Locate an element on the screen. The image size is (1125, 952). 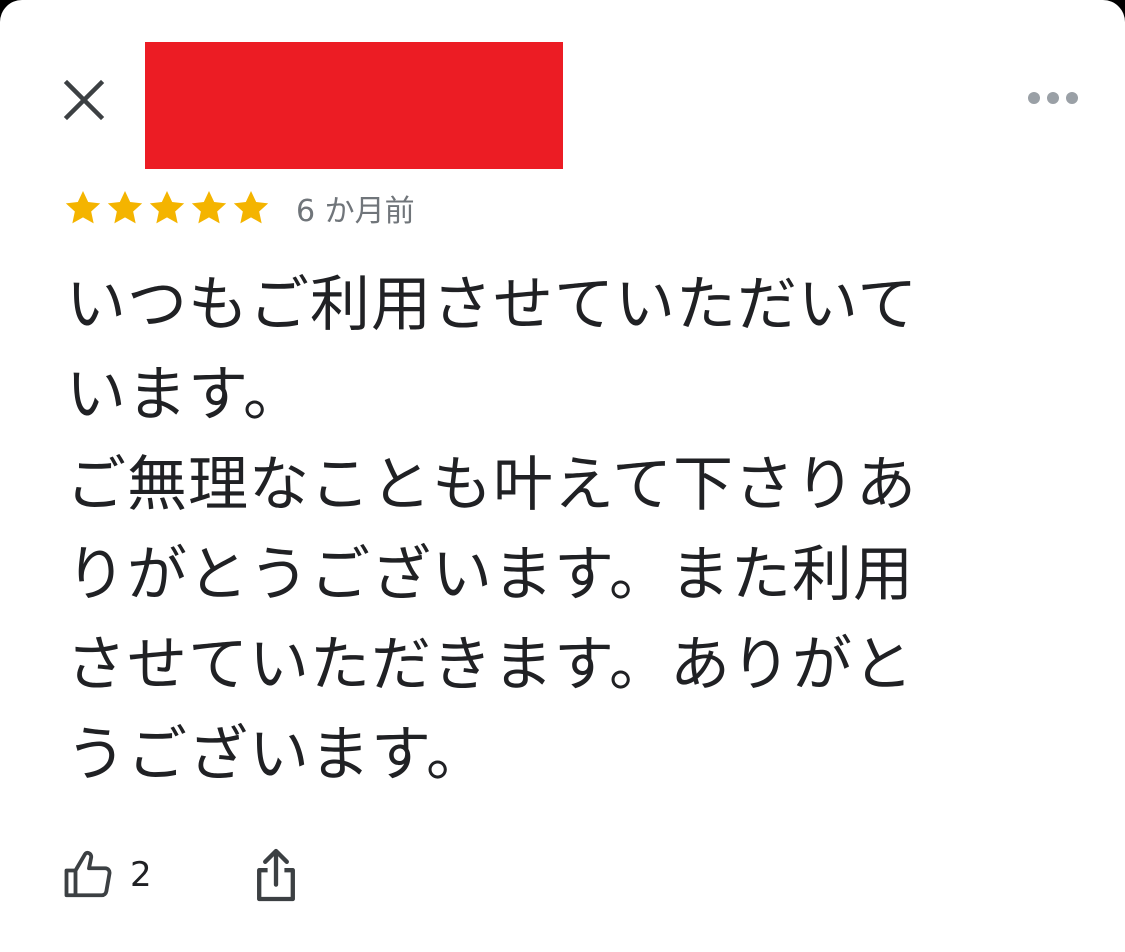
review-actions: 2 is located at coordinates (181, 875).